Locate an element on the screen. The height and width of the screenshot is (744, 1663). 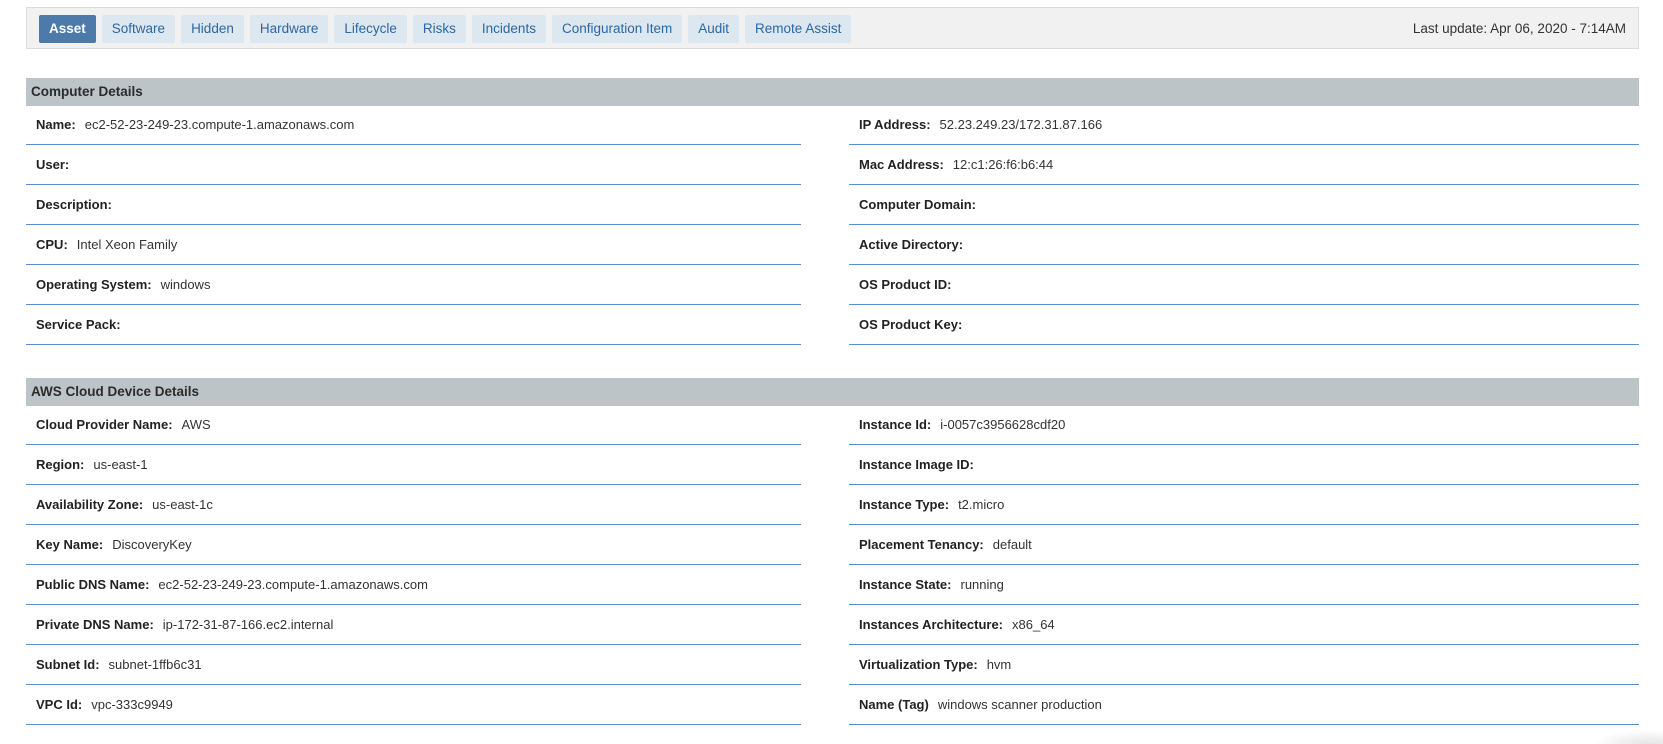
field-label: Subnet Id: is located at coordinates (68, 664).